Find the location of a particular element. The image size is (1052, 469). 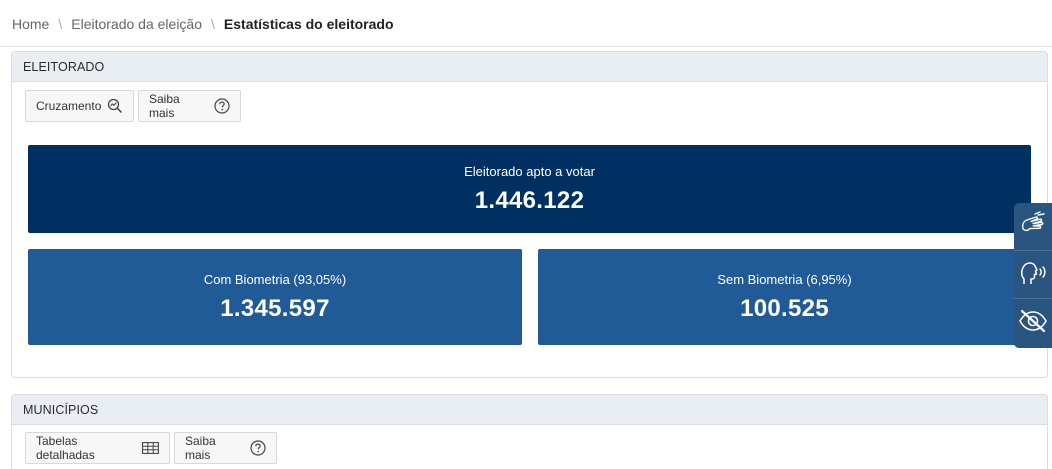

municipios-saiba-mais-button: Saiba mais is located at coordinates (225, 448).